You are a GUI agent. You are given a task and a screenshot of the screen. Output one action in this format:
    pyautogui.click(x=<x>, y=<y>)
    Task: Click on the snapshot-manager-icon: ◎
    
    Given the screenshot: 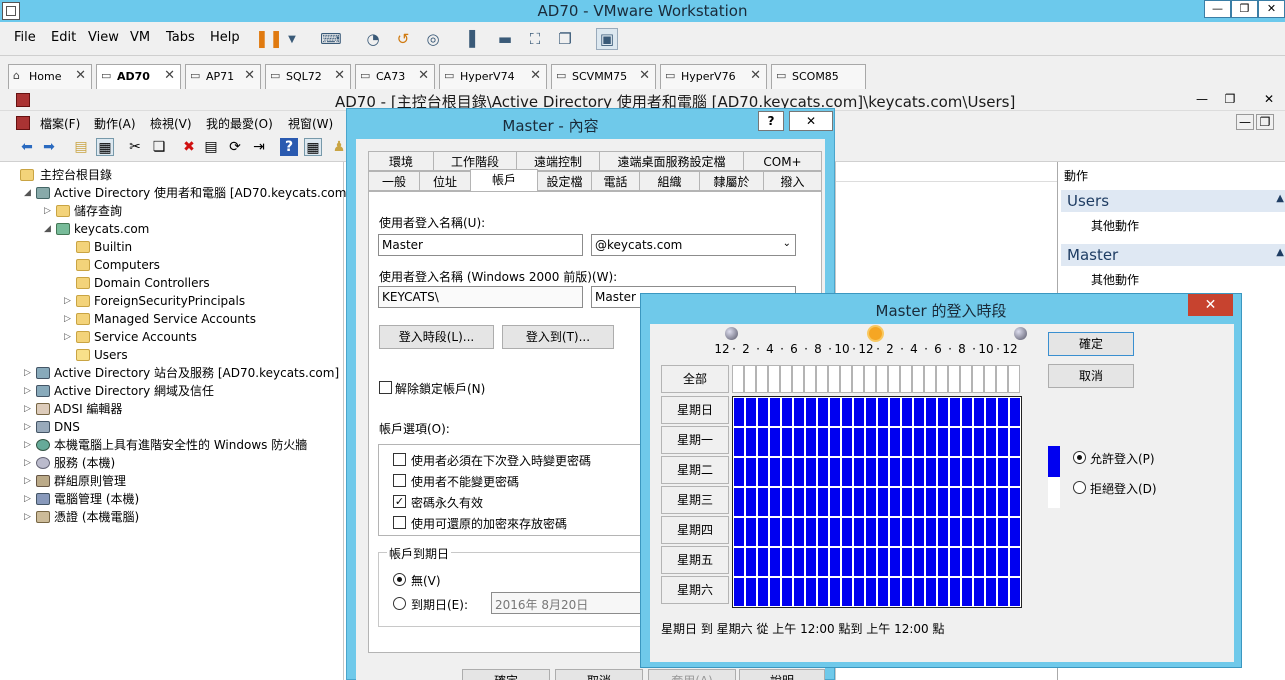 What is the action you would take?
    pyautogui.click(x=433, y=39)
    